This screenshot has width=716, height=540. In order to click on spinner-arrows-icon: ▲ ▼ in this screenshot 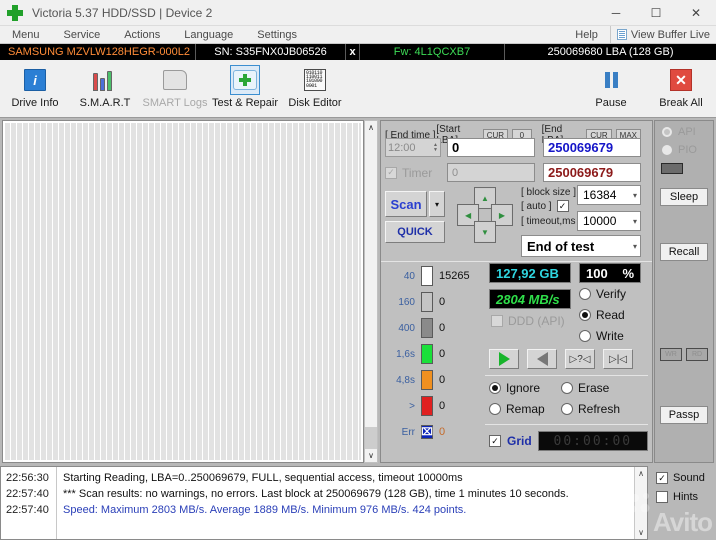, I will do `click(435, 147)`.